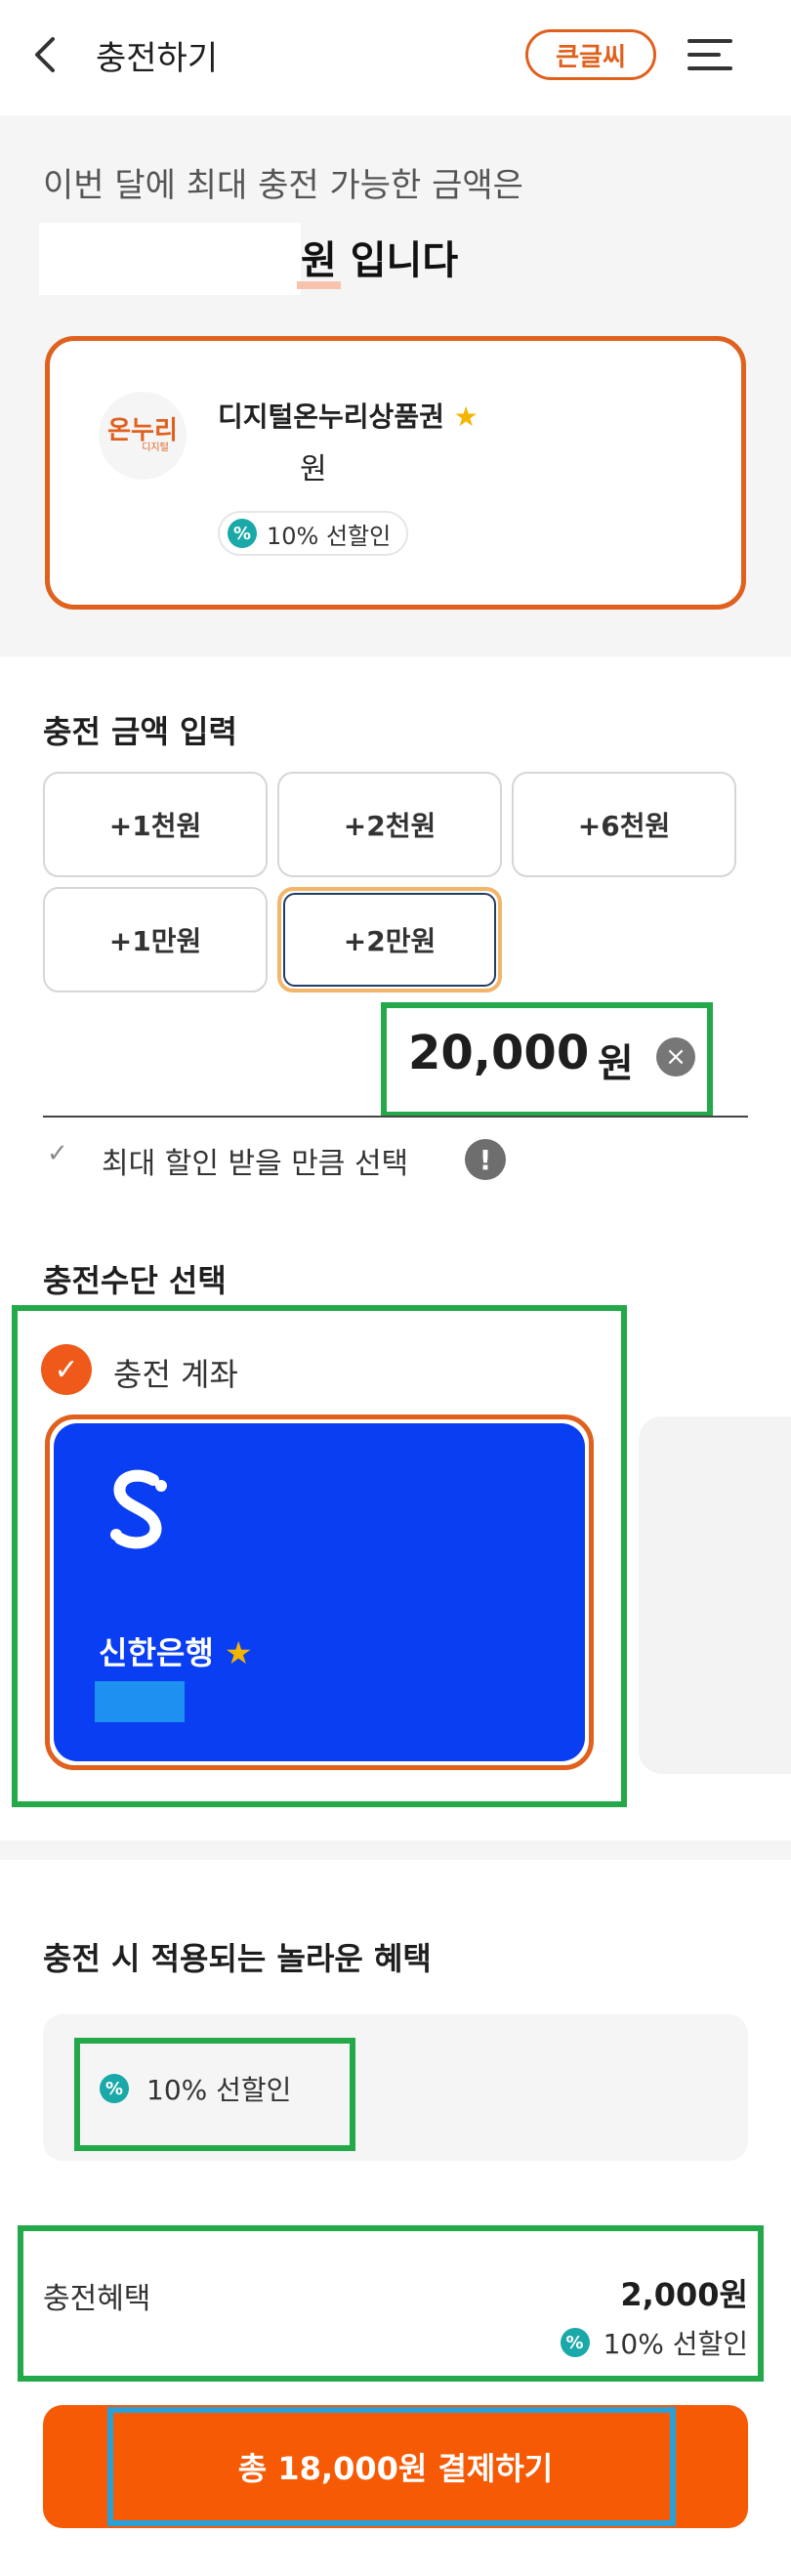  I want to click on account-label: 충전 계좌, so click(175, 1374).